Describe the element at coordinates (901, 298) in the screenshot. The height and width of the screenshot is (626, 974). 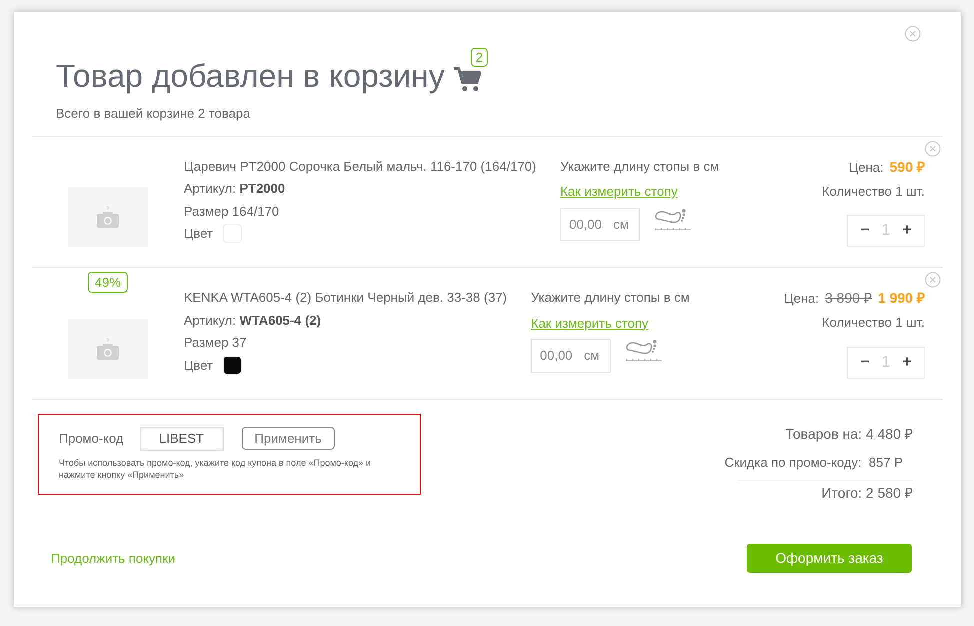
I see `price: 1 990 ₽` at that location.